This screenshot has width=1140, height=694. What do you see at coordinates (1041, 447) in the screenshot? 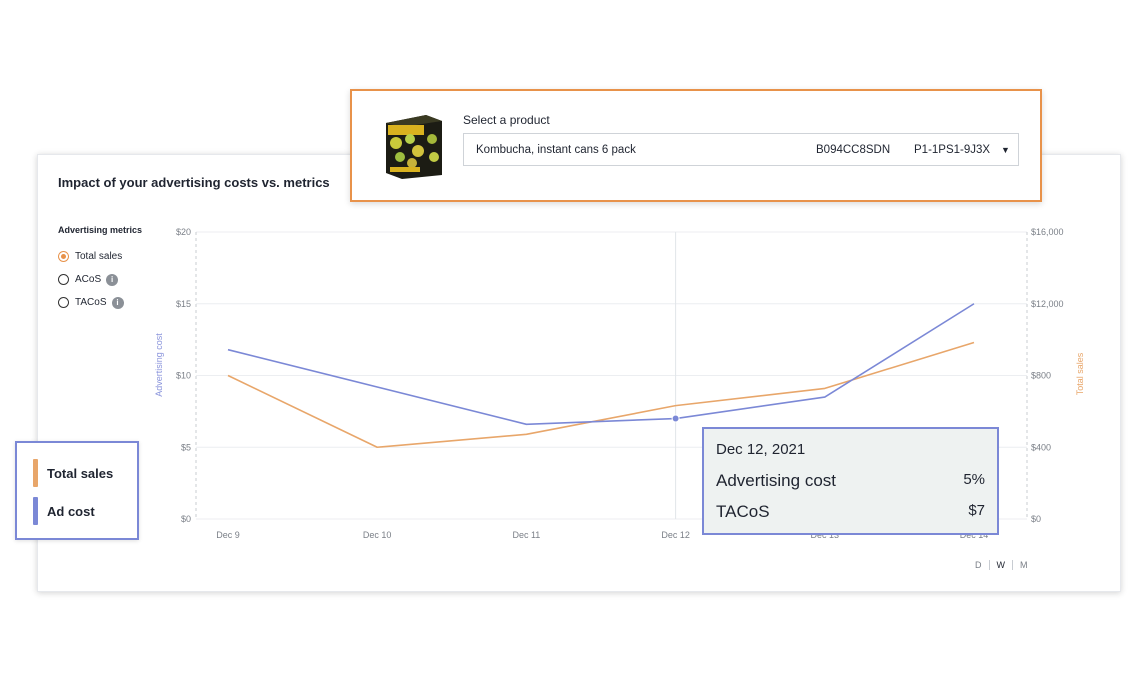
I see `y2-tick-label: $400` at bounding box center [1041, 447].